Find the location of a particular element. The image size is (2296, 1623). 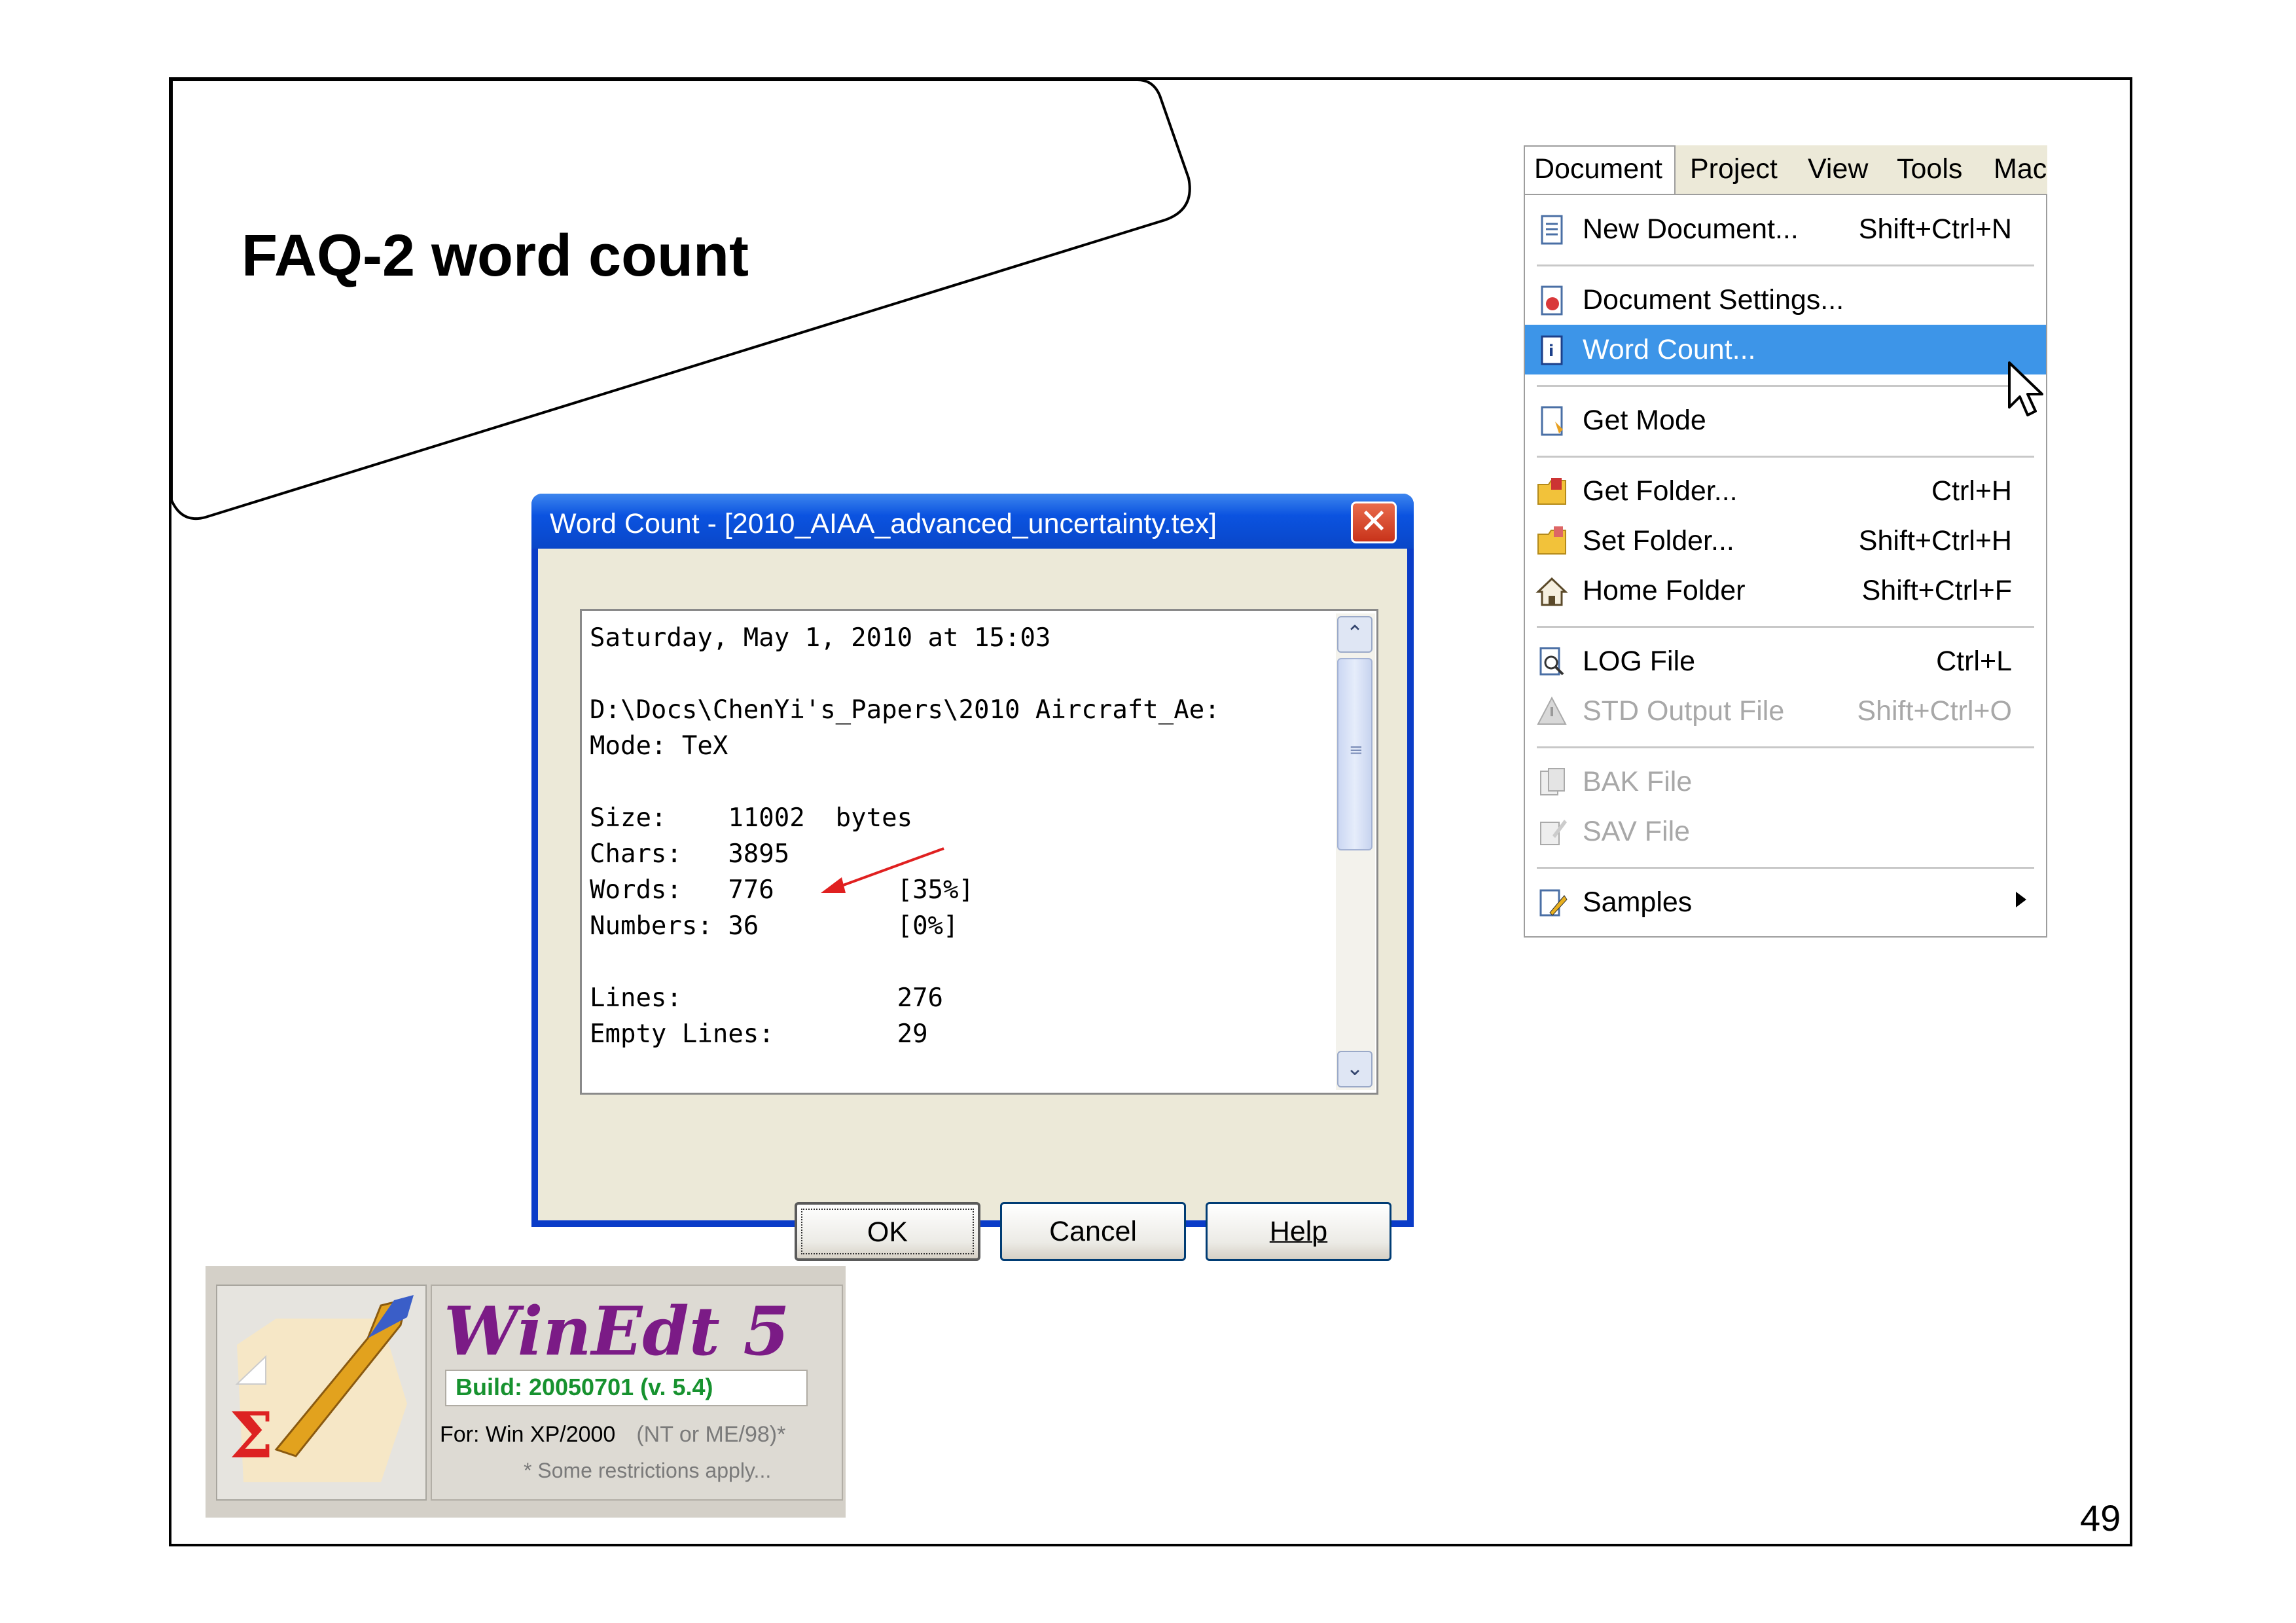

scrollbar-thumb: ≡ is located at coordinates (1354, 754).